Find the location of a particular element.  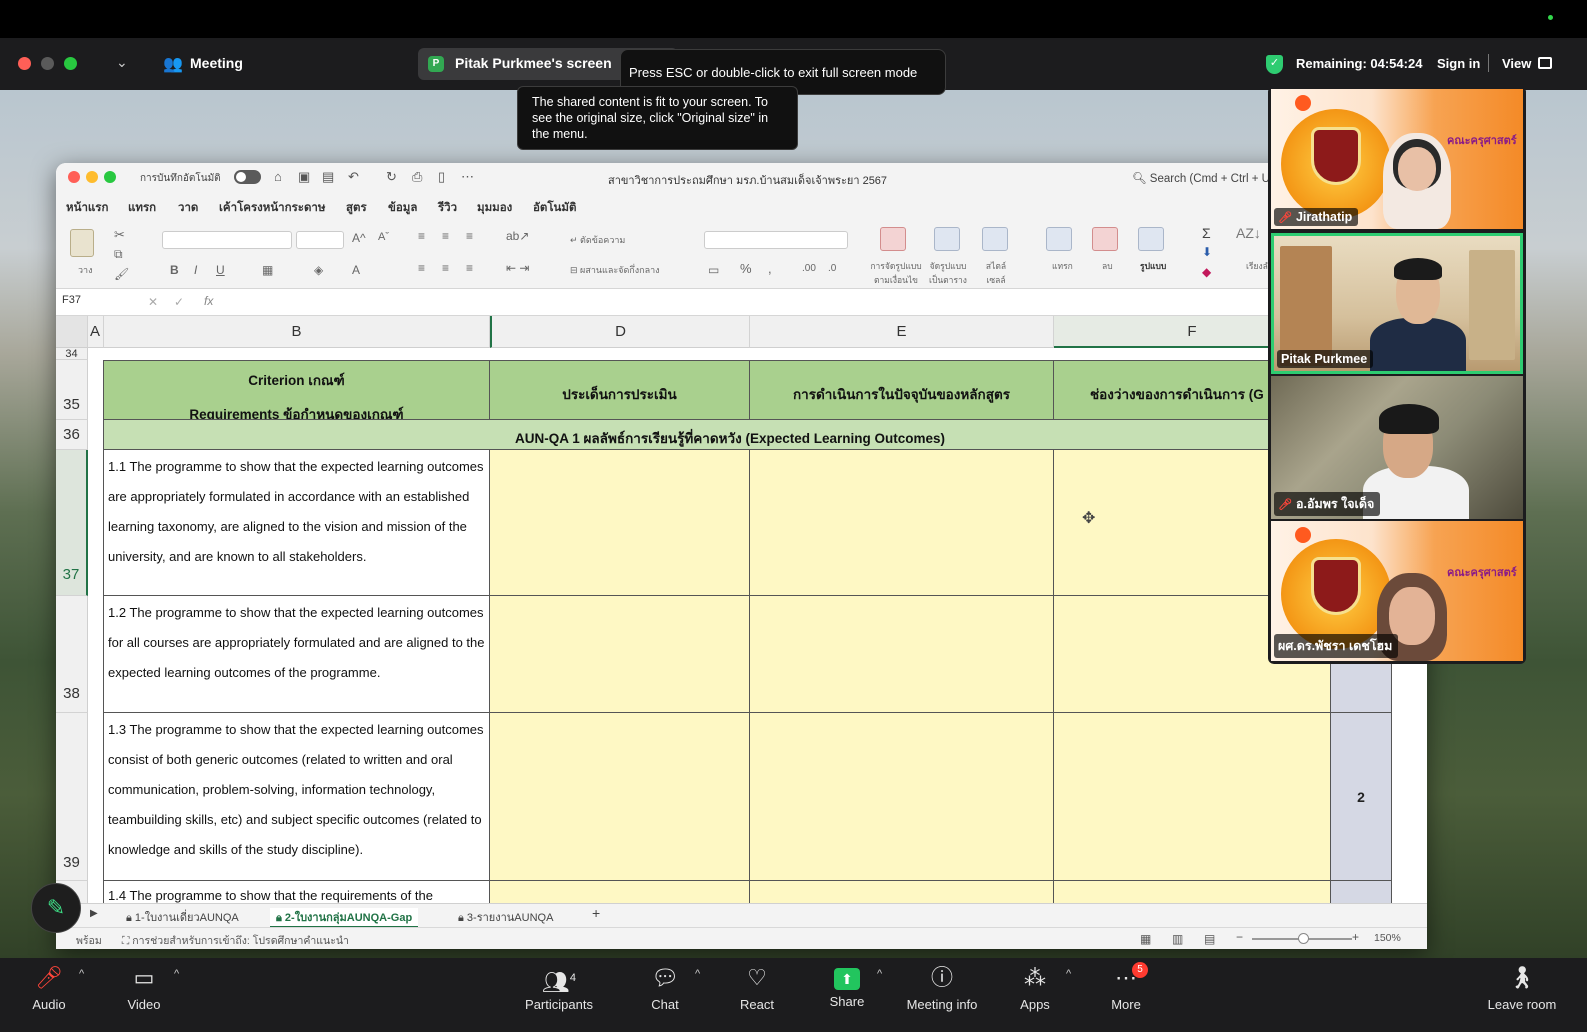

score-cell is located at coordinates (1361, 892).